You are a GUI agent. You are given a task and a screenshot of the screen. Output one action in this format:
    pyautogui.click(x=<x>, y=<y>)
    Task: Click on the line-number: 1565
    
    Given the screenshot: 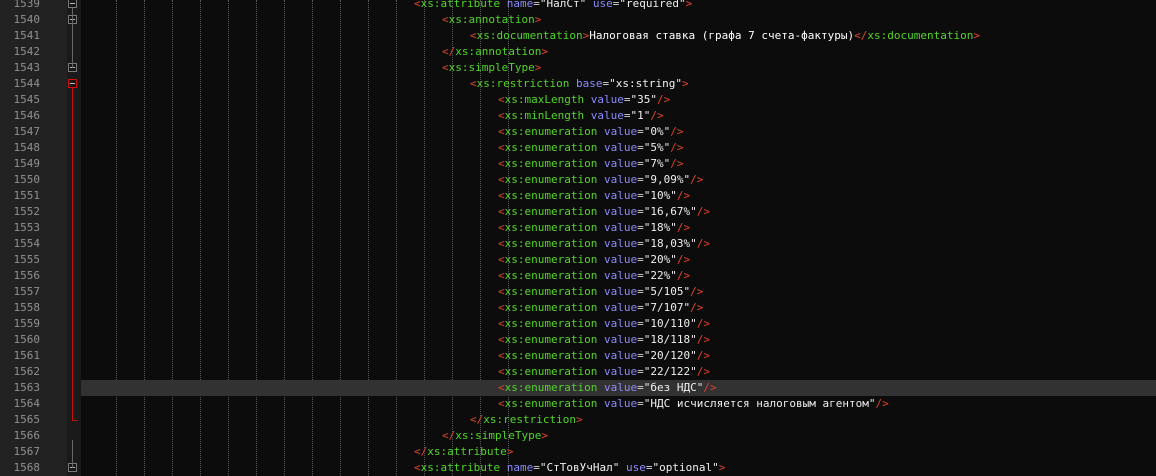 What is the action you would take?
    pyautogui.click(x=27, y=419)
    